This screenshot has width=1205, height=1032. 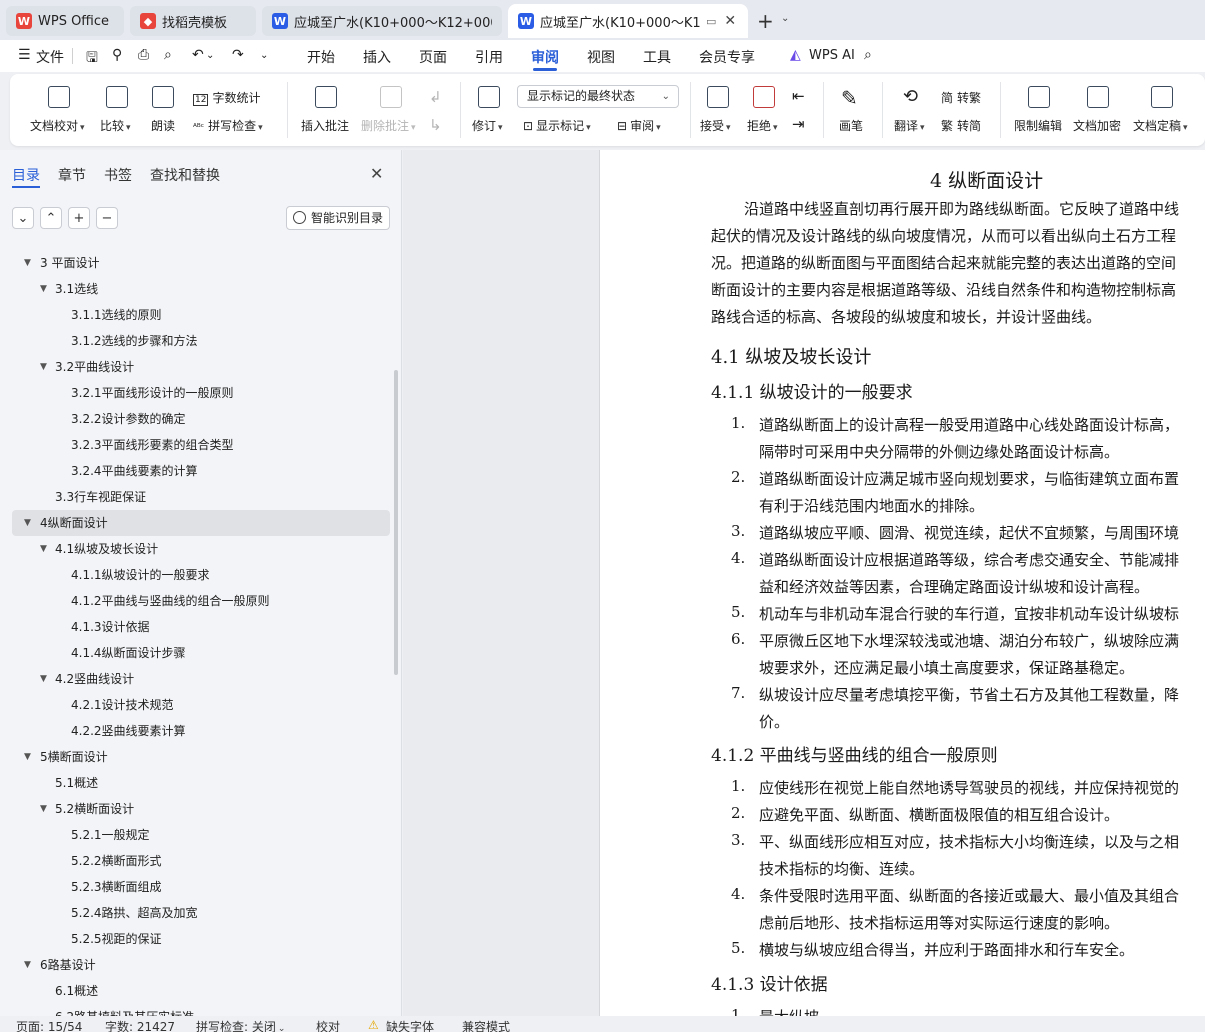 I want to click on menu-wps-ai: WPS AI, so click(x=832, y=55).